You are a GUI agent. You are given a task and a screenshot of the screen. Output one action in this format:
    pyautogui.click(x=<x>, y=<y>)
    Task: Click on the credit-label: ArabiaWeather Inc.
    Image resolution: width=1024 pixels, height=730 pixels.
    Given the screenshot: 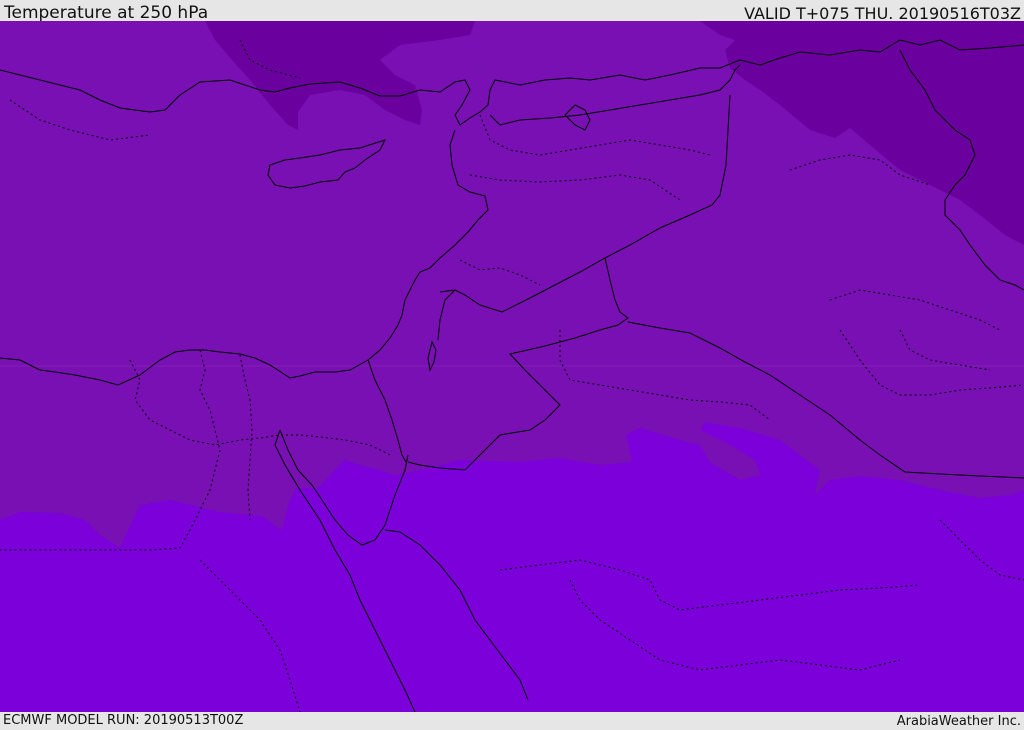 What is the action you would take?
    pyautogui.click(x=958, y=721)
    